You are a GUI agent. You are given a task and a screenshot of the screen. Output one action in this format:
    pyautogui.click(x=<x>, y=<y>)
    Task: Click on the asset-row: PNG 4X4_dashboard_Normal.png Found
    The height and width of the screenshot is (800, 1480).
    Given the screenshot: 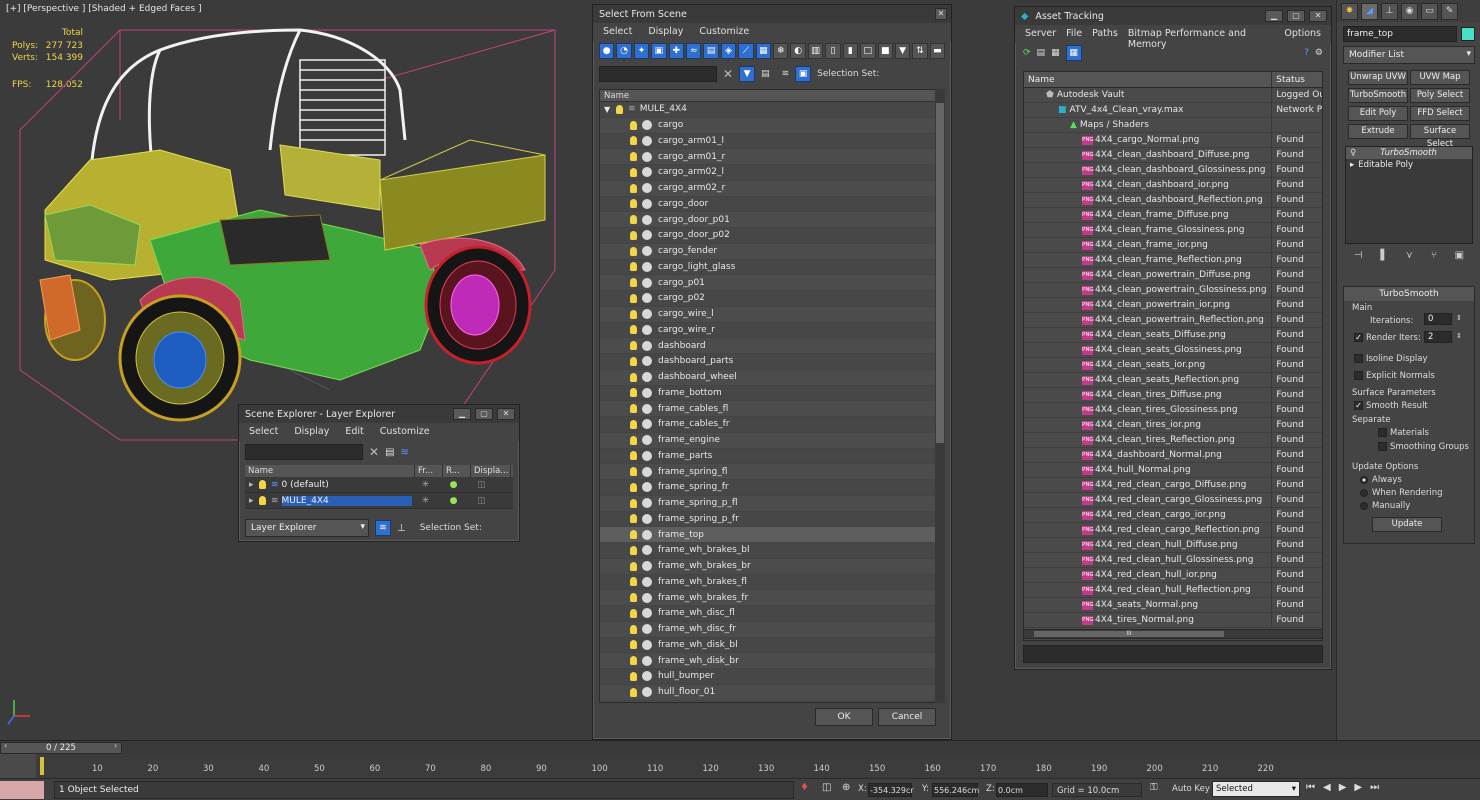 What is the action you would take?
    pyautogui.click(x=1173, y=455)
    